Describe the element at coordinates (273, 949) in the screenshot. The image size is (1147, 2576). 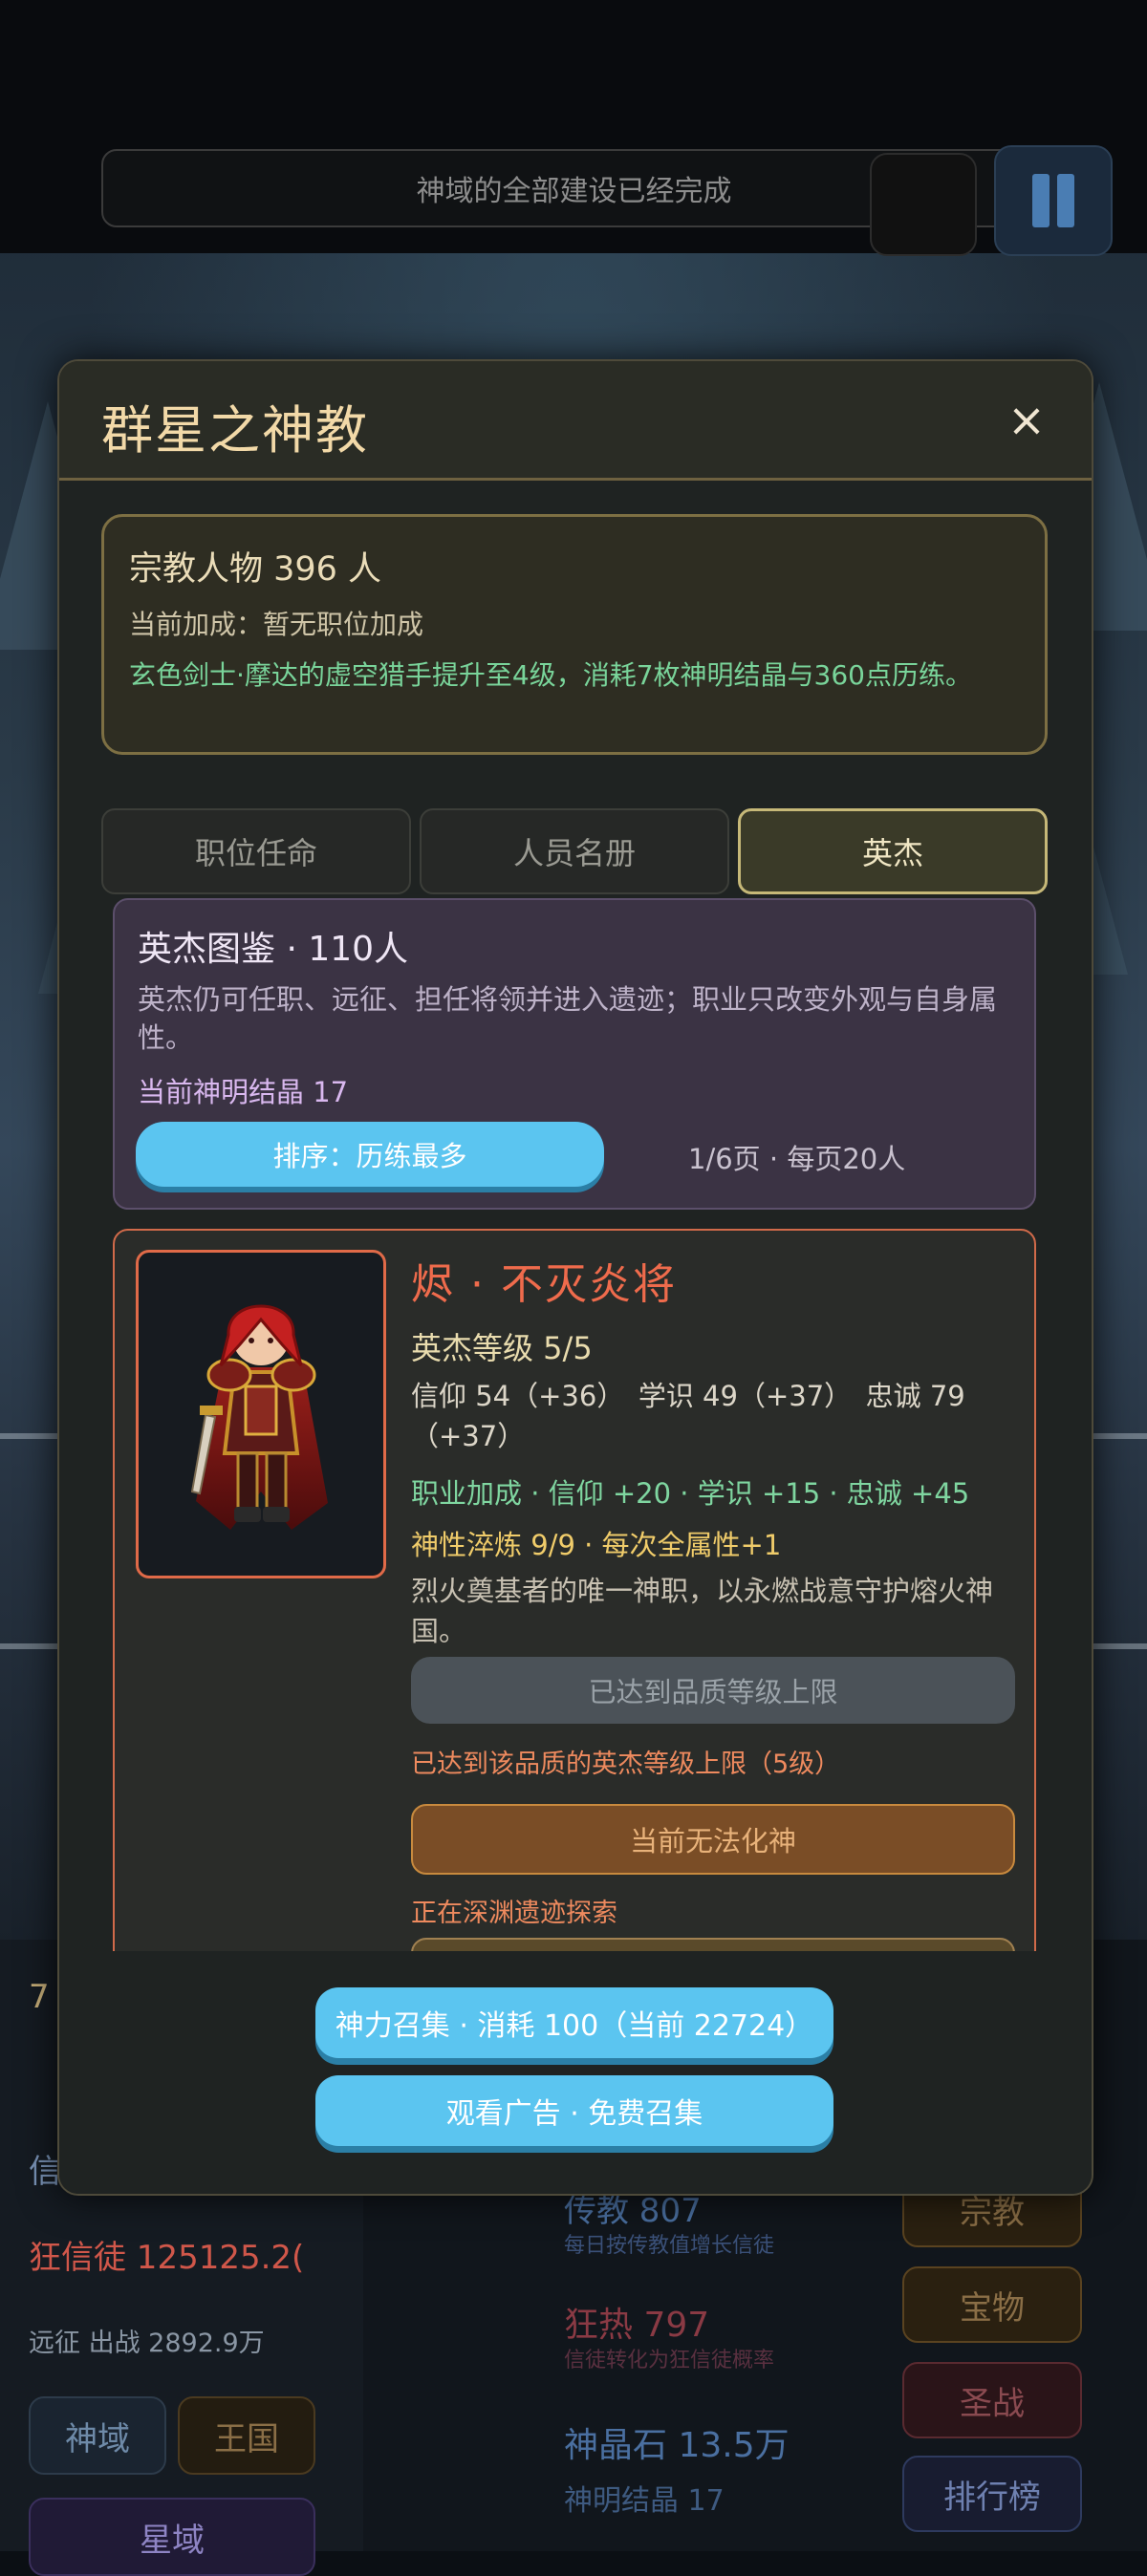
I see `hero-codex-title: 英杰图鉴 · 110人` at that location.